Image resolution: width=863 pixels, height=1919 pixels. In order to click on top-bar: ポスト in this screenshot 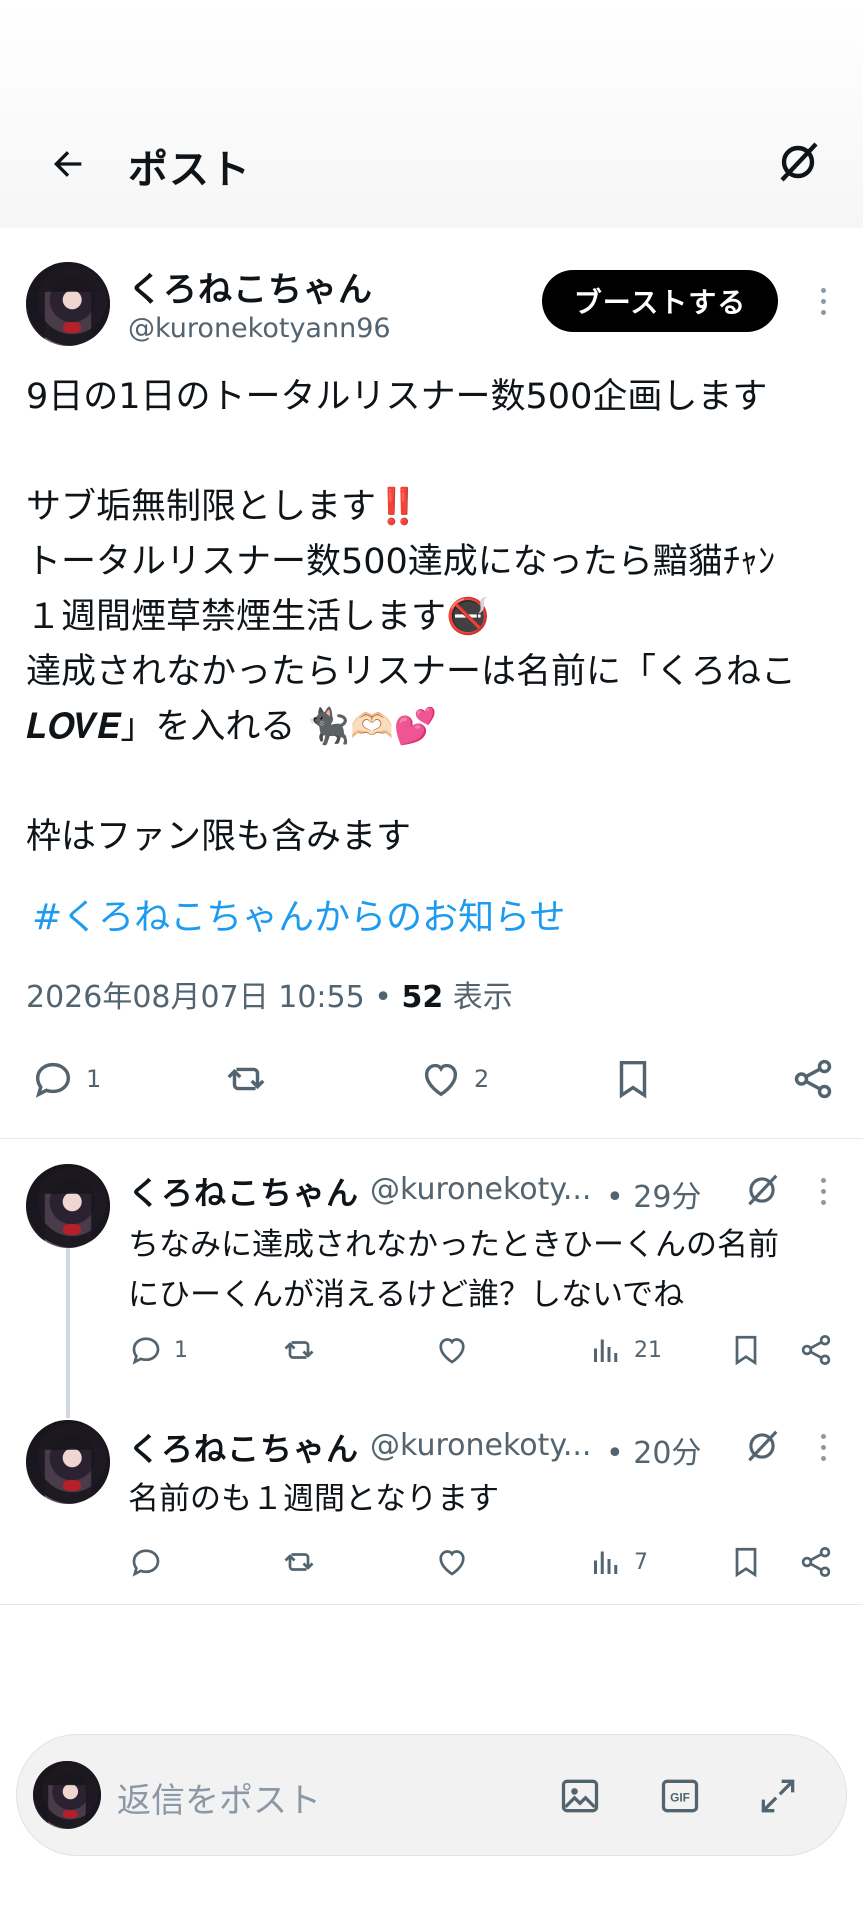, I will do `click(431, 114)`.